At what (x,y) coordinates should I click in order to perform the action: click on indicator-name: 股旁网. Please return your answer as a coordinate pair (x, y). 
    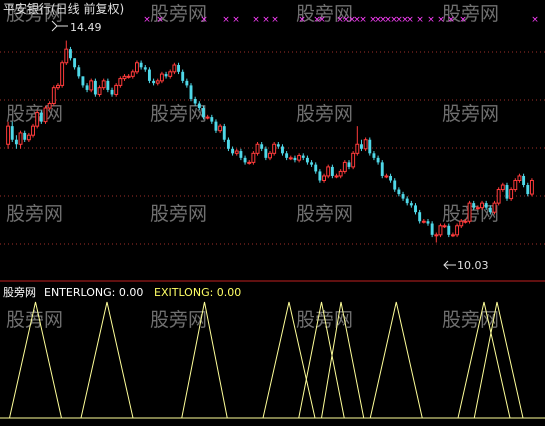
    Looking at the image, I should click on (19, 292).